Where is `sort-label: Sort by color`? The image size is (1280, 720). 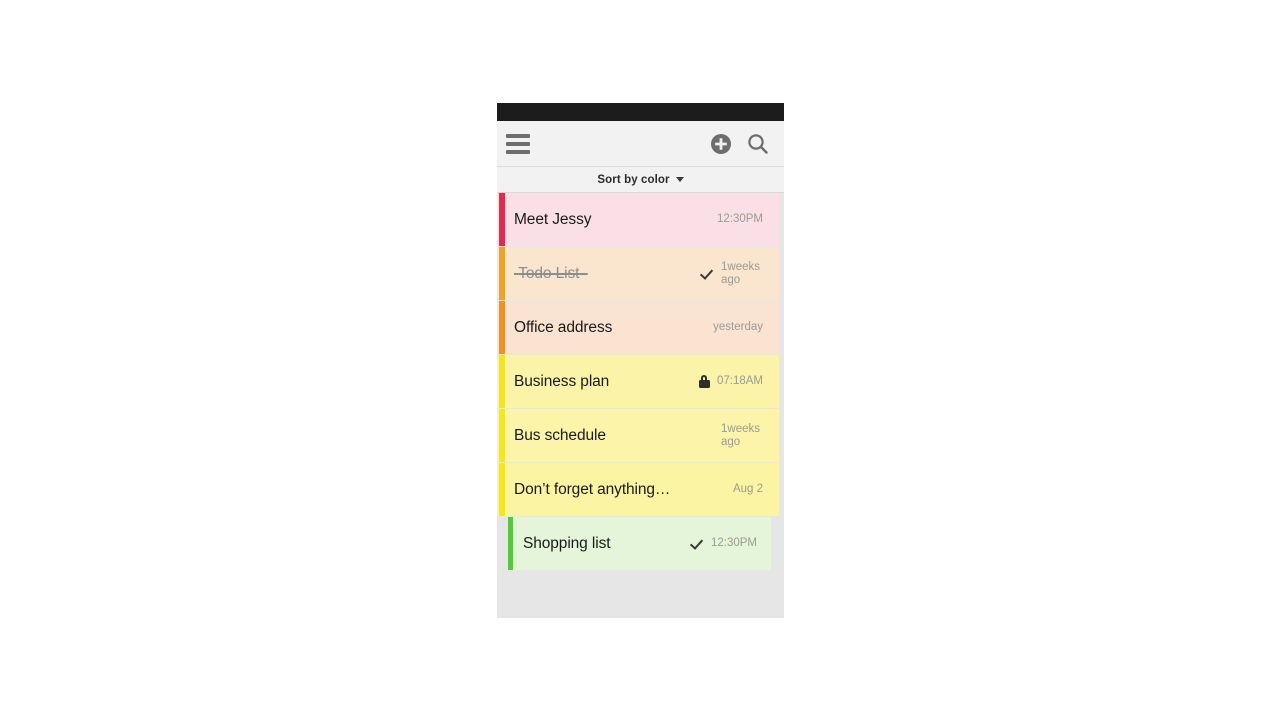
sort-label: Sort by color is located at coordinates (633, 179).